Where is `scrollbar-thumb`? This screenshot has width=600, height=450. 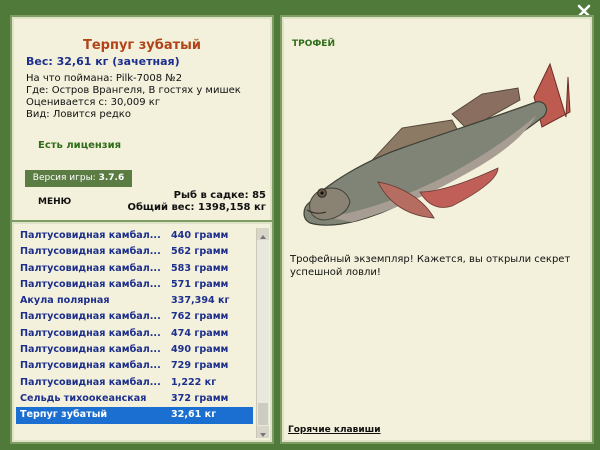 scrollbar-thumb is located at coordinates (263, 414).